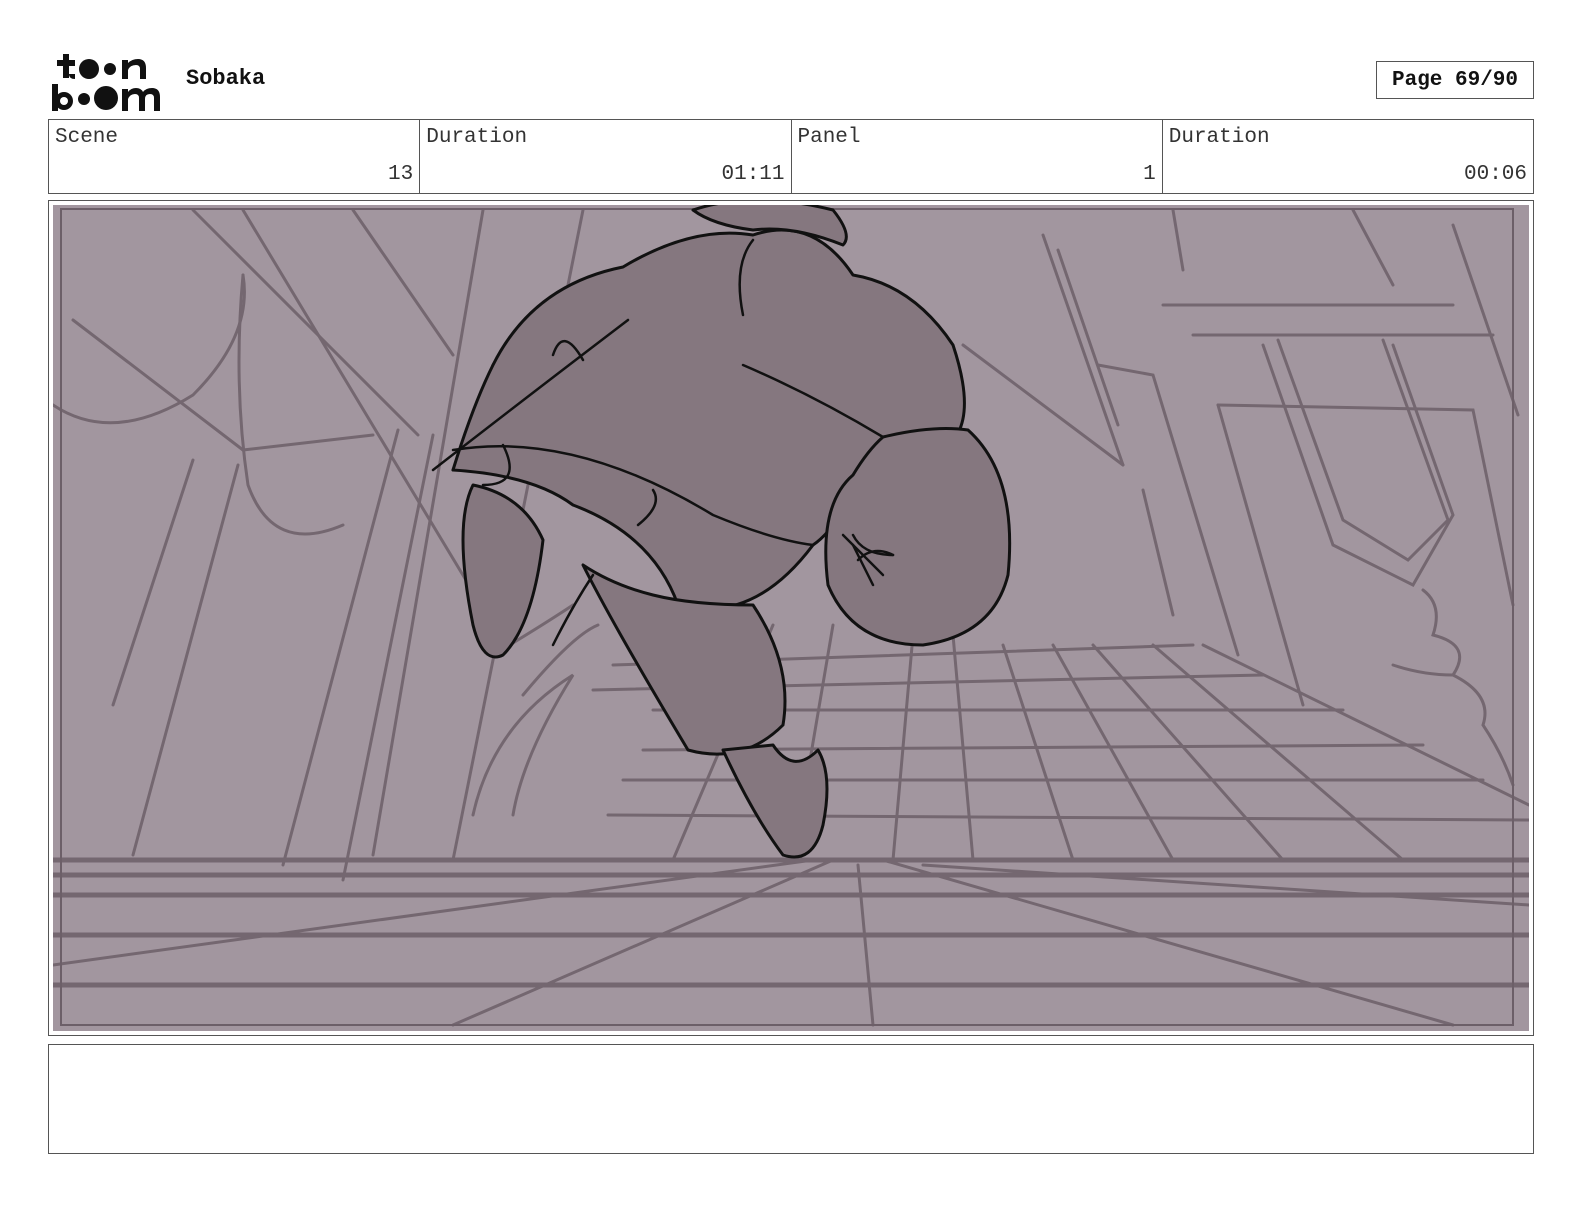 The width and height of the screenshot is (1584, 1224). I want to click on panel-notes-area, so click(791, 1099).